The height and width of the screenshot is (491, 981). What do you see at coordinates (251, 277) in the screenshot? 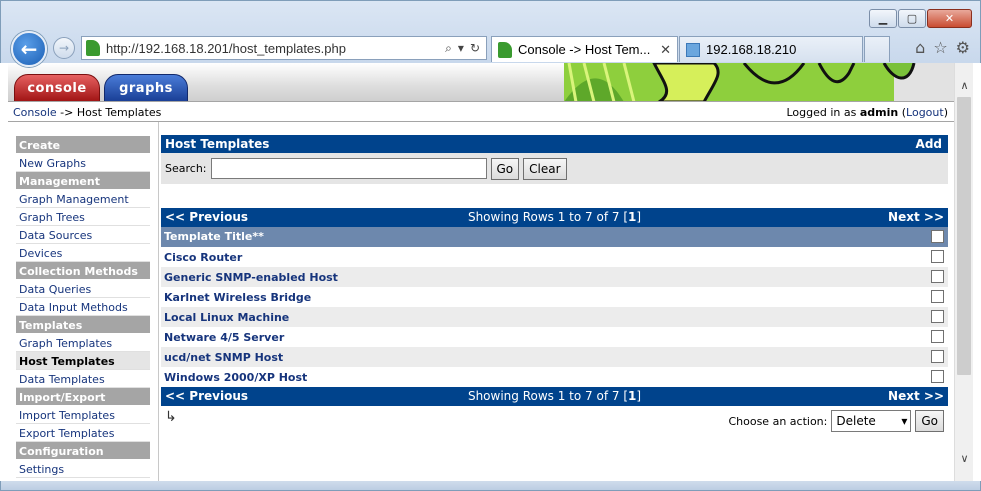
I see `template-title-link: Generic SNMP-enabled Host` at bounding box center [251, 277].